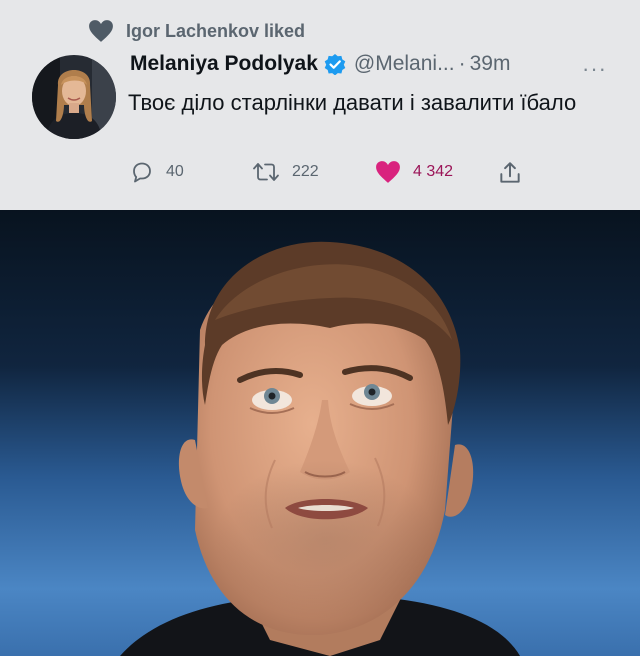 The width and height of the screenshot is (640, 656). I want to click on share-icon, so click(510, 172).